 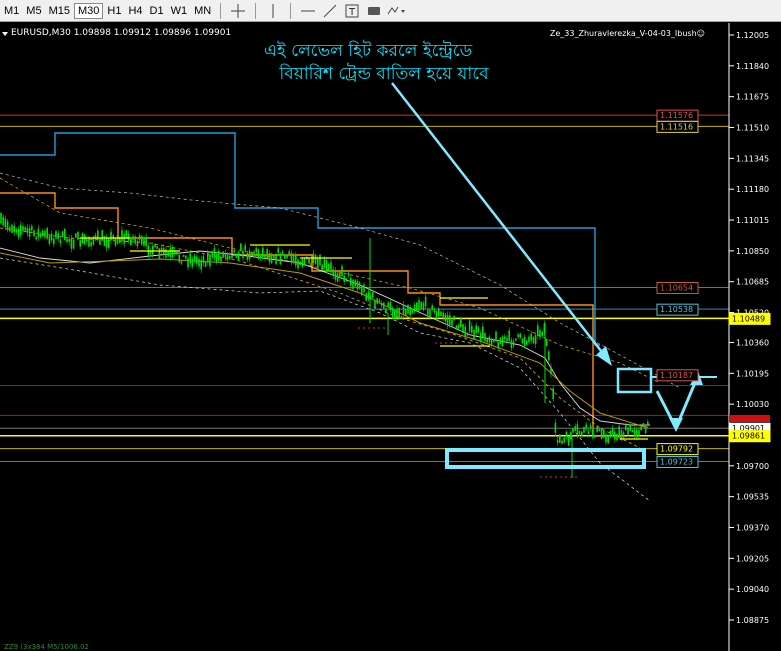 I want to click on trendline-icon, so click(x=330, y=11).